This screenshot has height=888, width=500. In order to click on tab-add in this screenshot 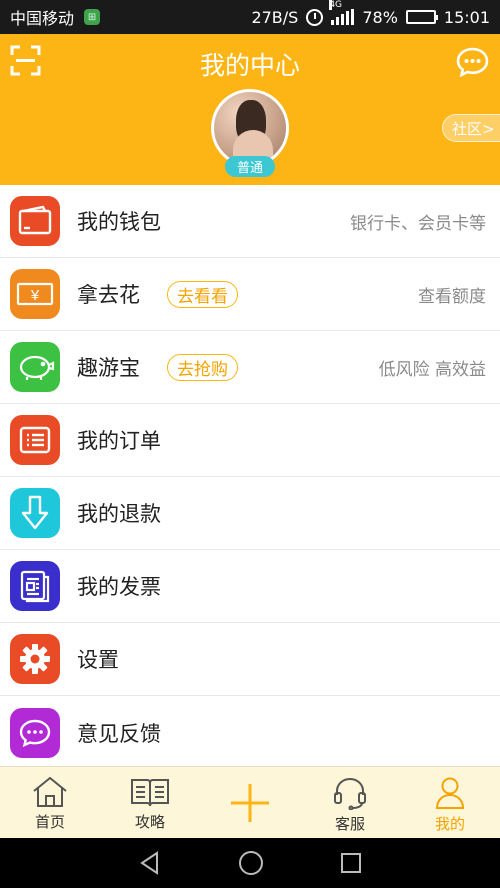, I will do `click(250, 802)`.